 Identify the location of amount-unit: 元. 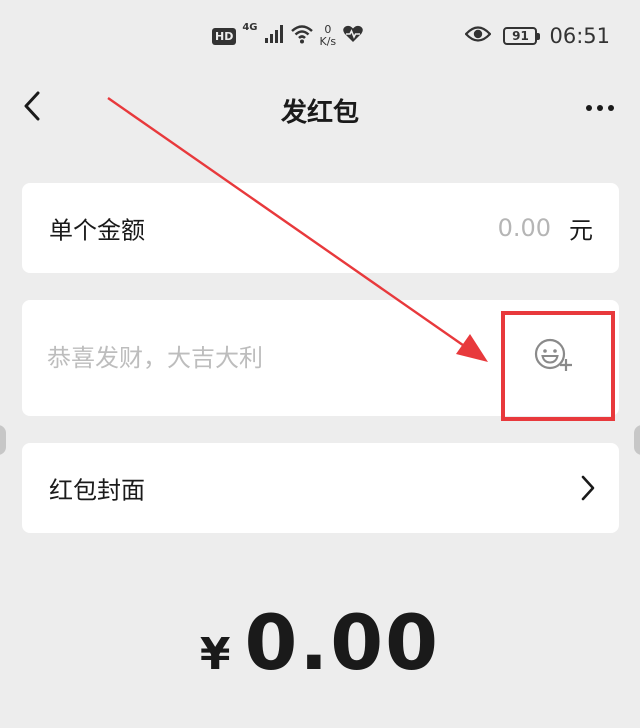
(581, 230).